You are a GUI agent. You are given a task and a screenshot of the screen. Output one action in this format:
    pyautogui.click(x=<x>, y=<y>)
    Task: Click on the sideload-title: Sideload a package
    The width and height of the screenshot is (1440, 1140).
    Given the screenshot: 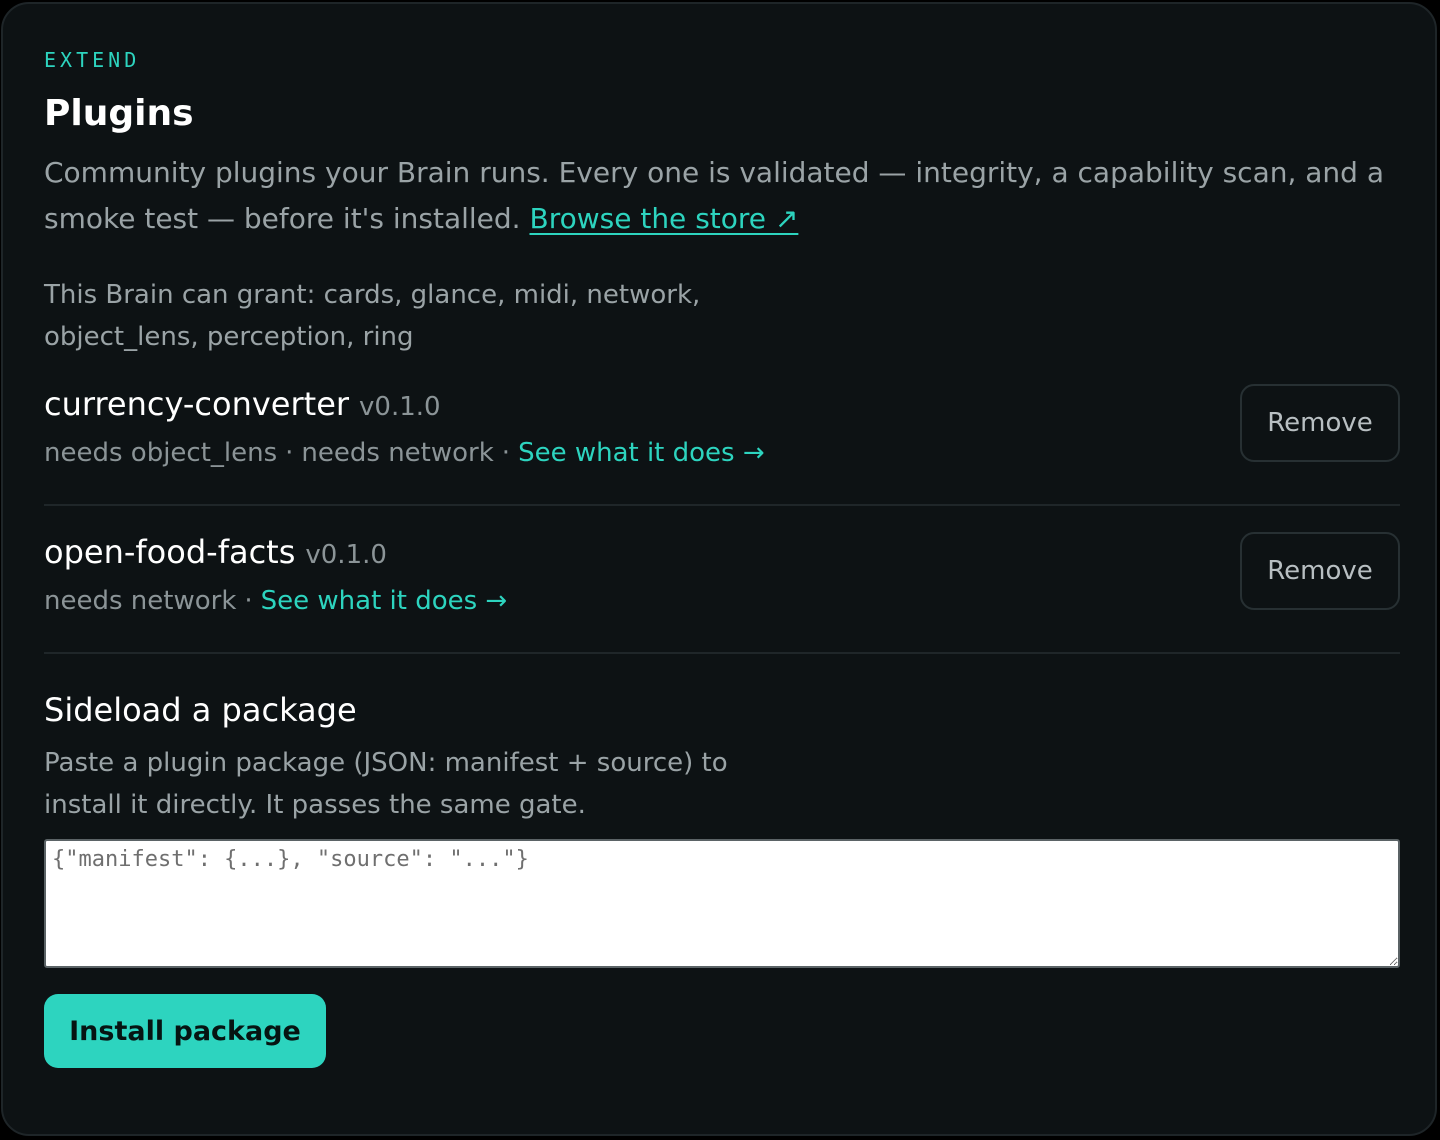 What is the action you would take?
    pyautogui.click(x=200, y=710)
    